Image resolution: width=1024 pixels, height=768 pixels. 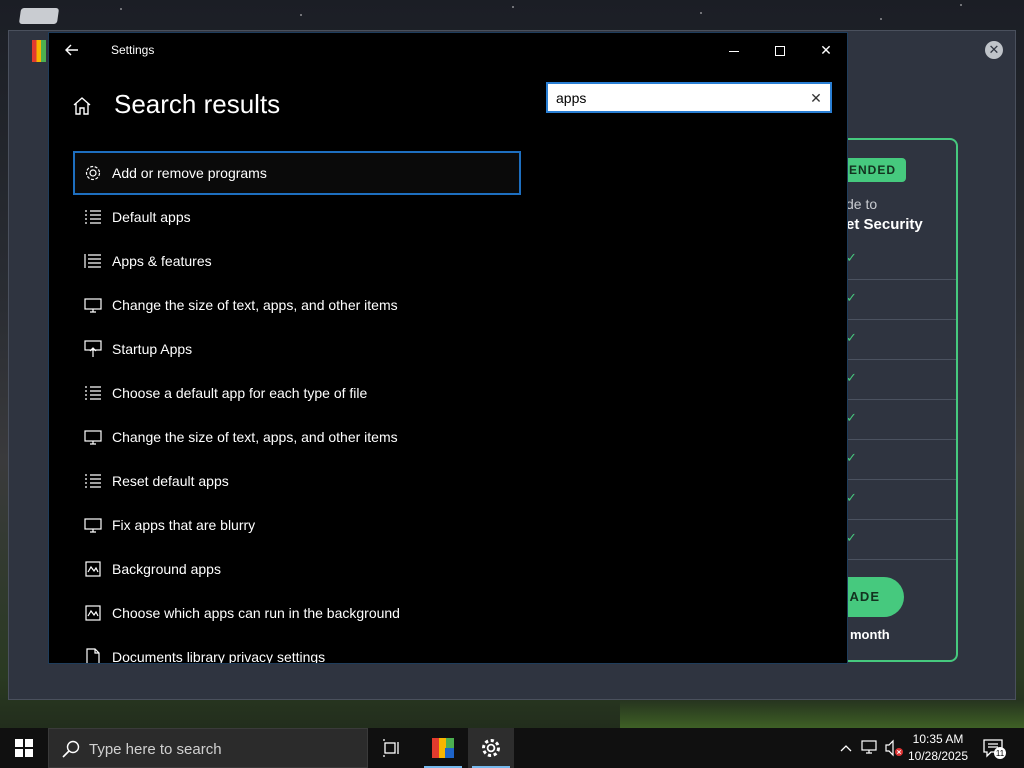 What do you see at coordinates (166, 569) in the screenshot?
I see `result-label: Background apps` at bounding box center [166, 569].